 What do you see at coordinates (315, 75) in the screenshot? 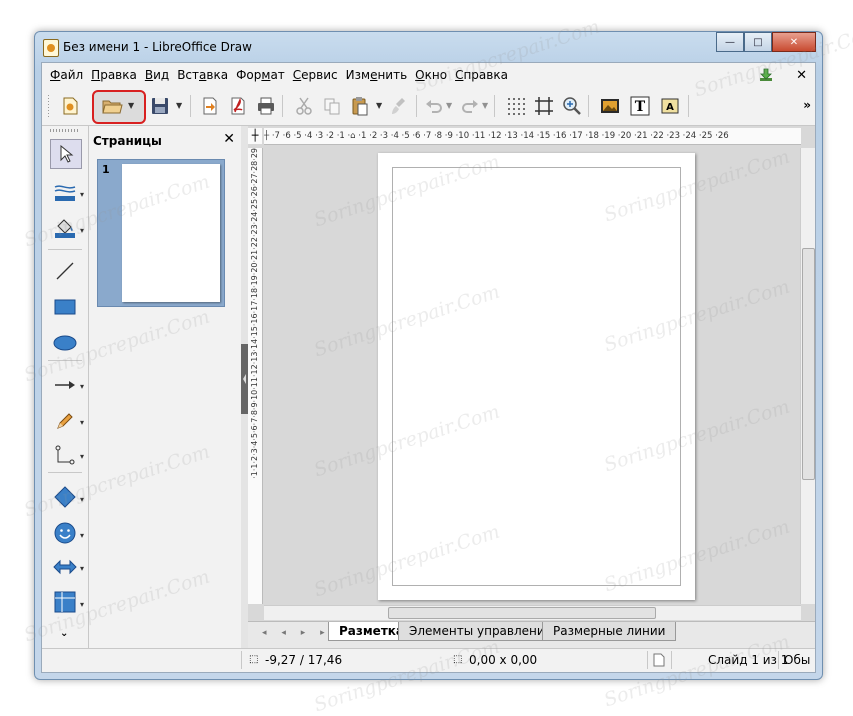
I see `menu-tools: Сервис` at bounding box center [315, 75].